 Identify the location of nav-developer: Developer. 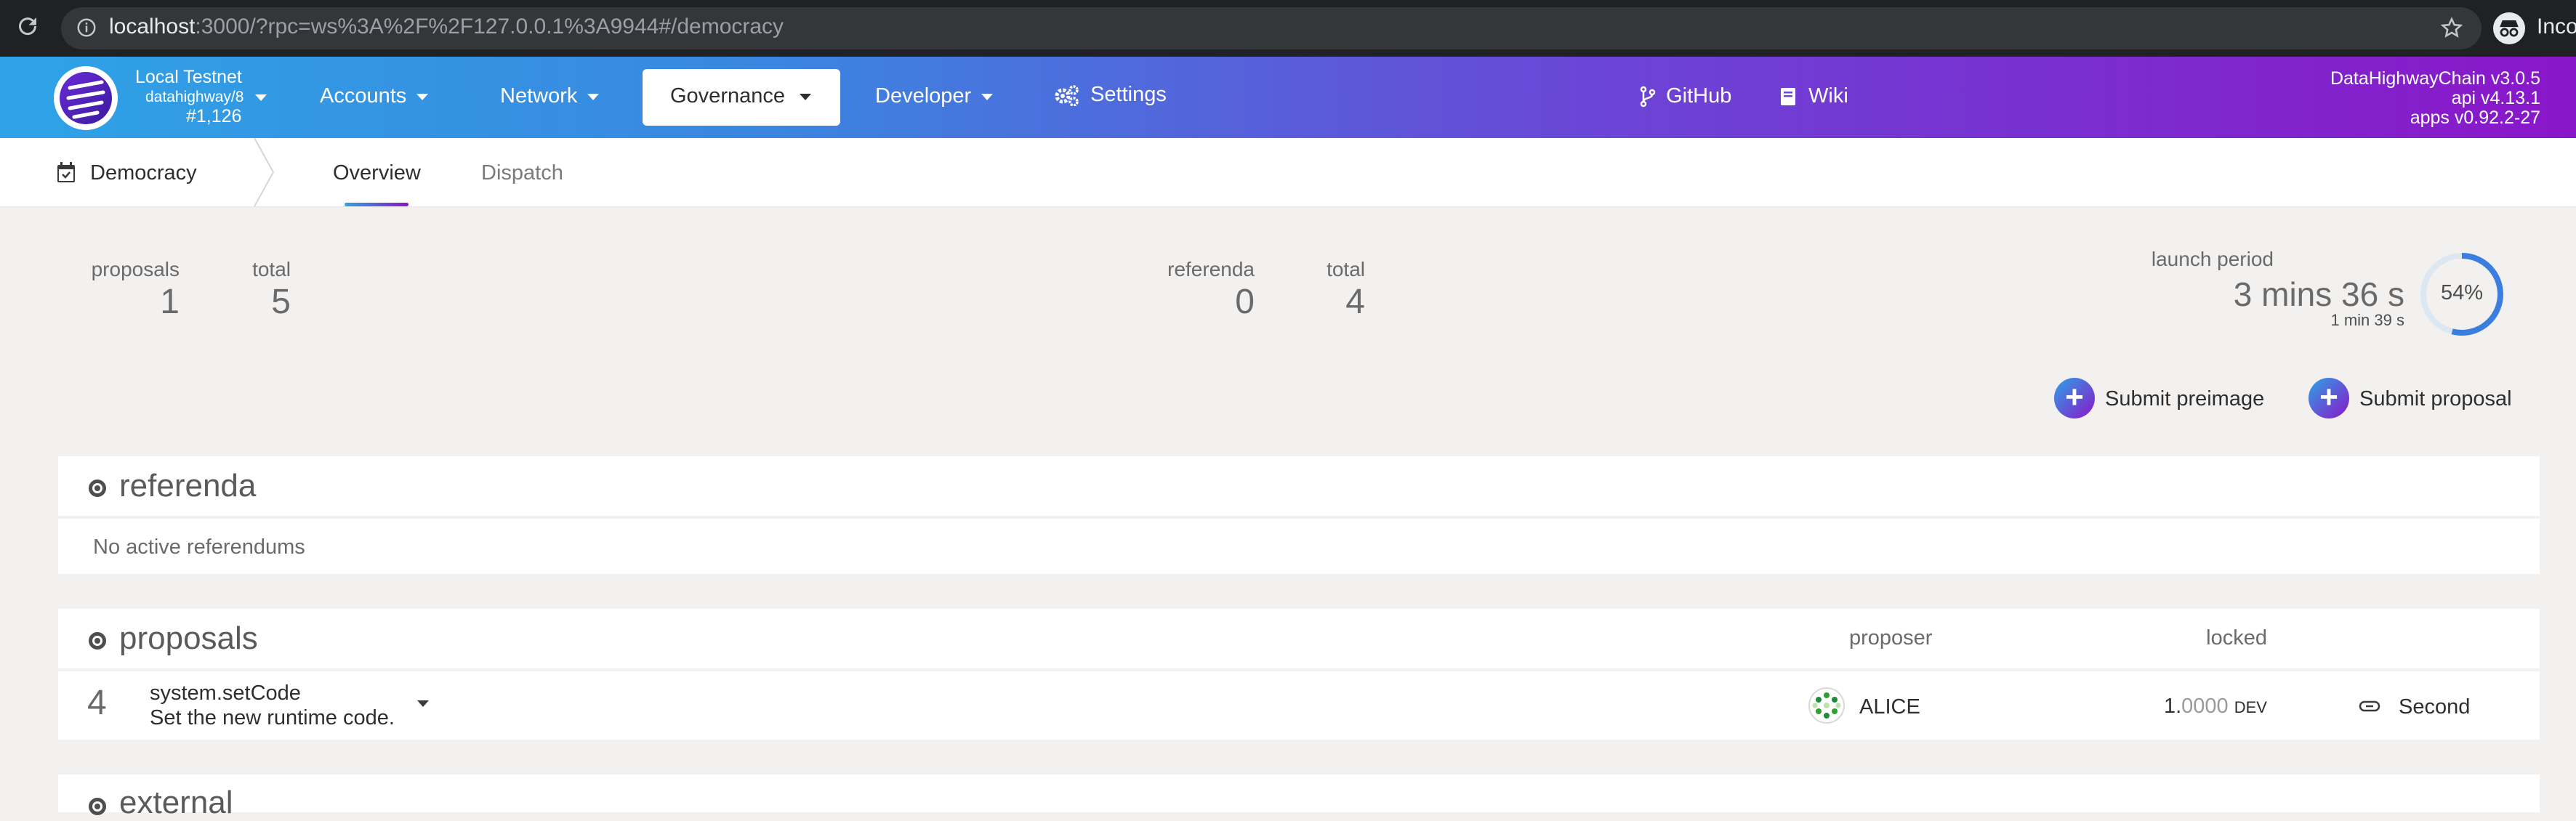
(934, 96).